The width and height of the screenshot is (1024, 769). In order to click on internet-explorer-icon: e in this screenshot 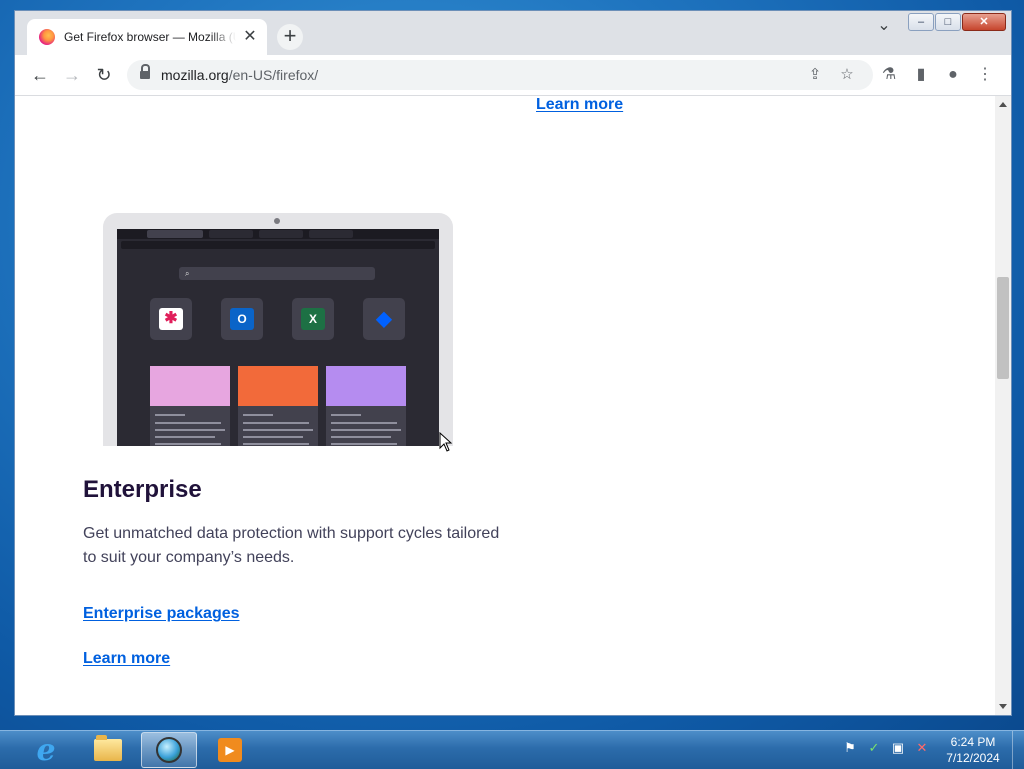, I will do `click(46, 750)`.